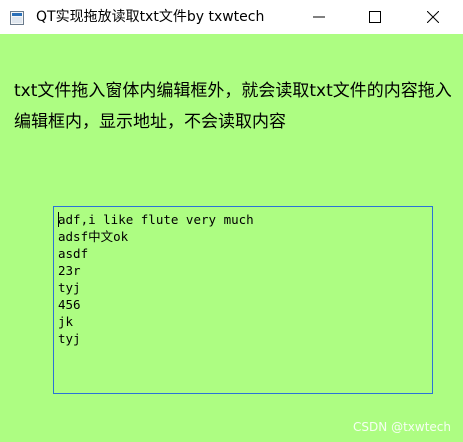 The height and width of the screenshot is (442, 463). I want to click on watermark: CSDN @txwtech, so click(402, 427).